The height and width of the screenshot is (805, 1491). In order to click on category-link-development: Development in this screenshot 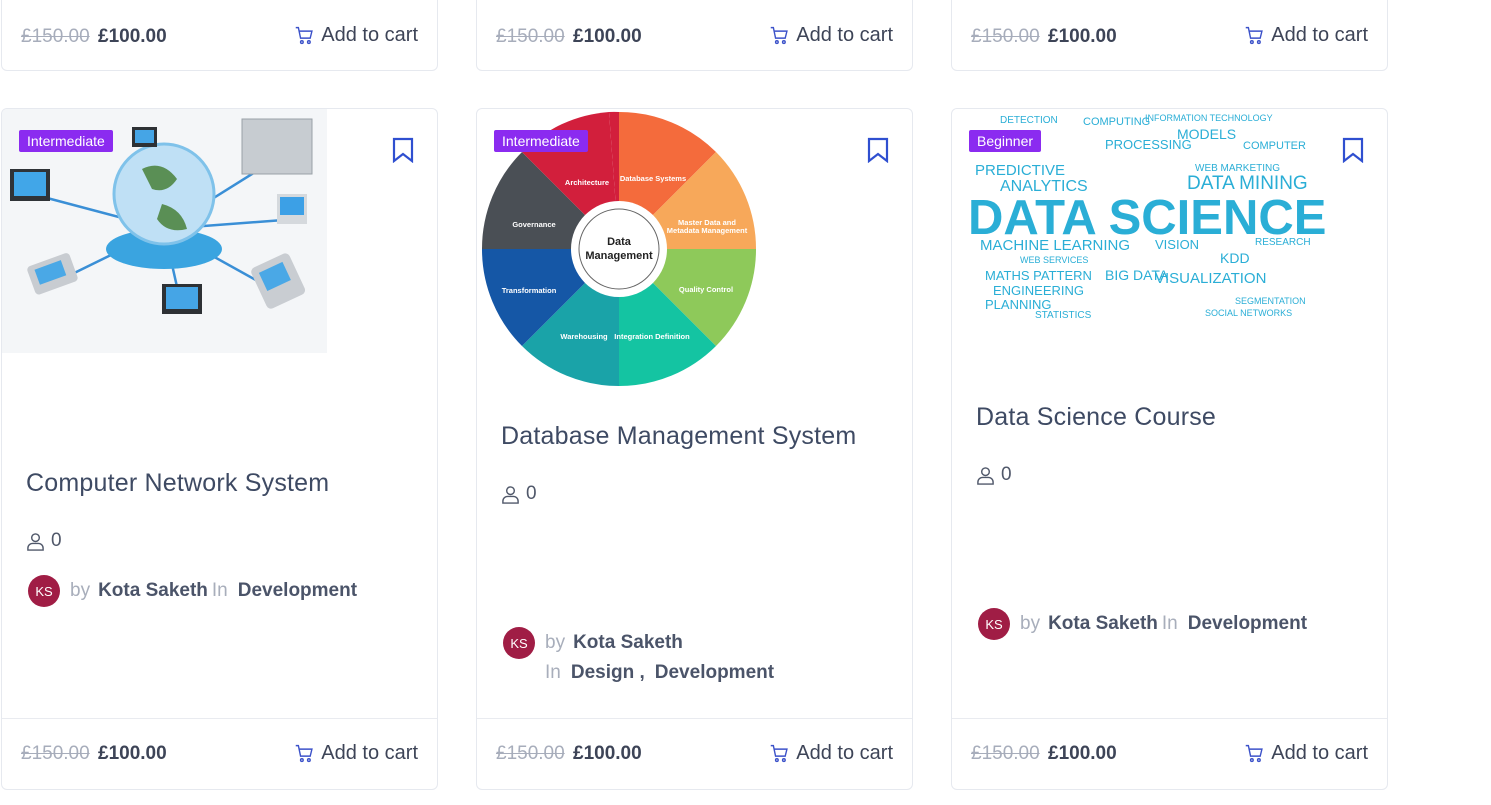, I will do `click(714, 673)`.